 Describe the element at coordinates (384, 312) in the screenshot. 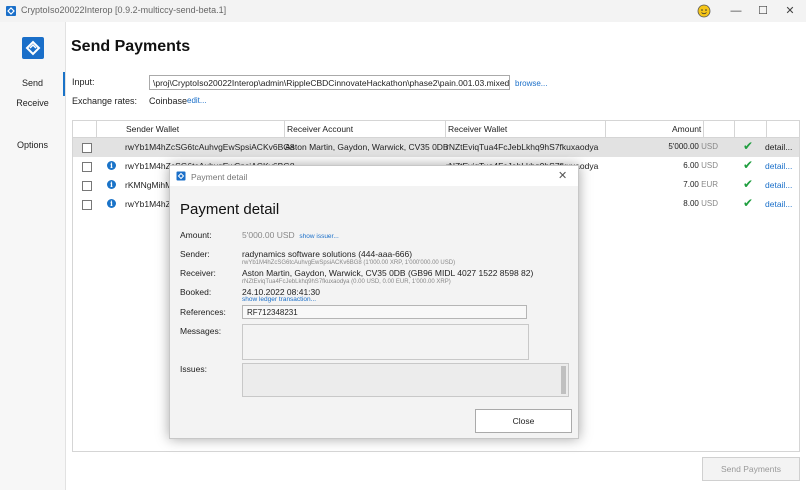

I see `references-field: RF712348231` at that location.